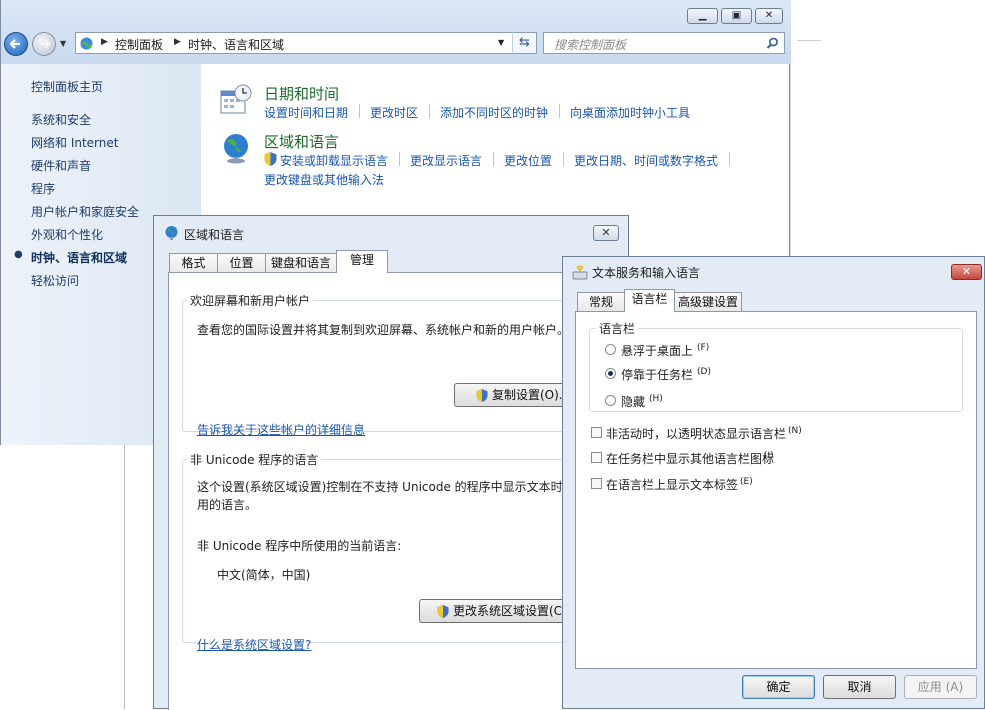 This screenshot has width=985, height=710. Describe the element at coordinates (250, 300) in the screenshot. I see `group-label: 欢迎屏幕和新用户帐户` at that location.